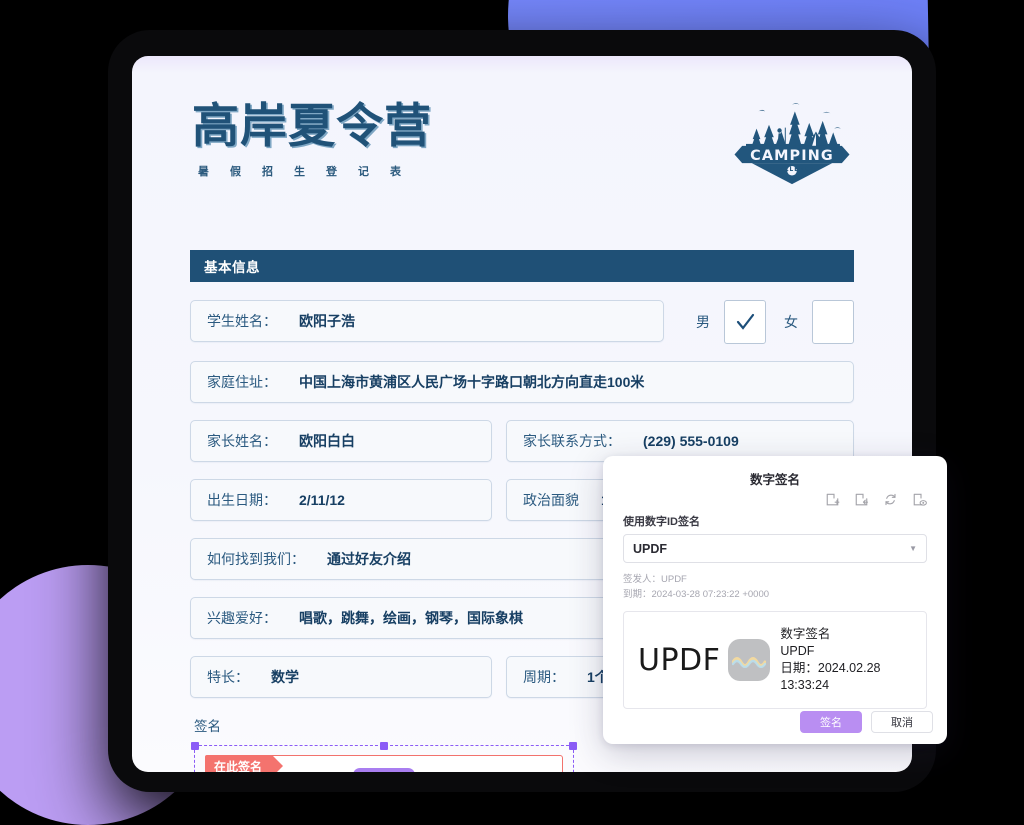  I want to click on label-parent-name: 家长姓名：, so click(242, 441).